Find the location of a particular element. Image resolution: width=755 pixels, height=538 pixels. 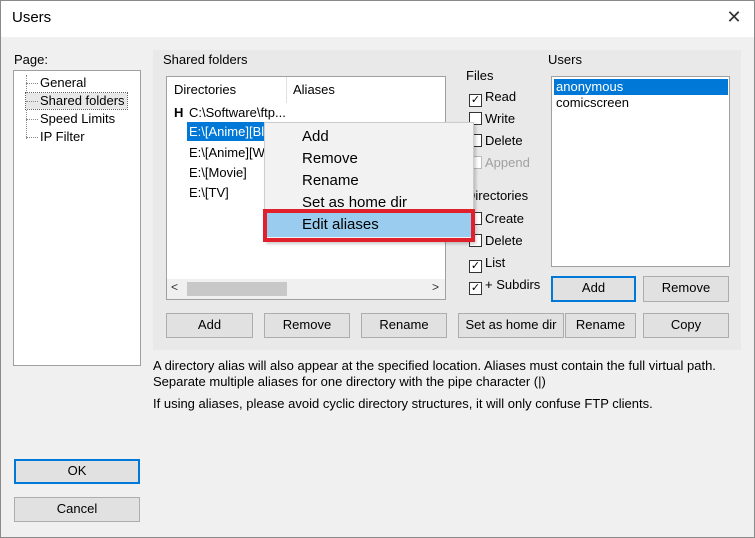

user-item-anonymous: anonymous is located at coordinates (641, 87).